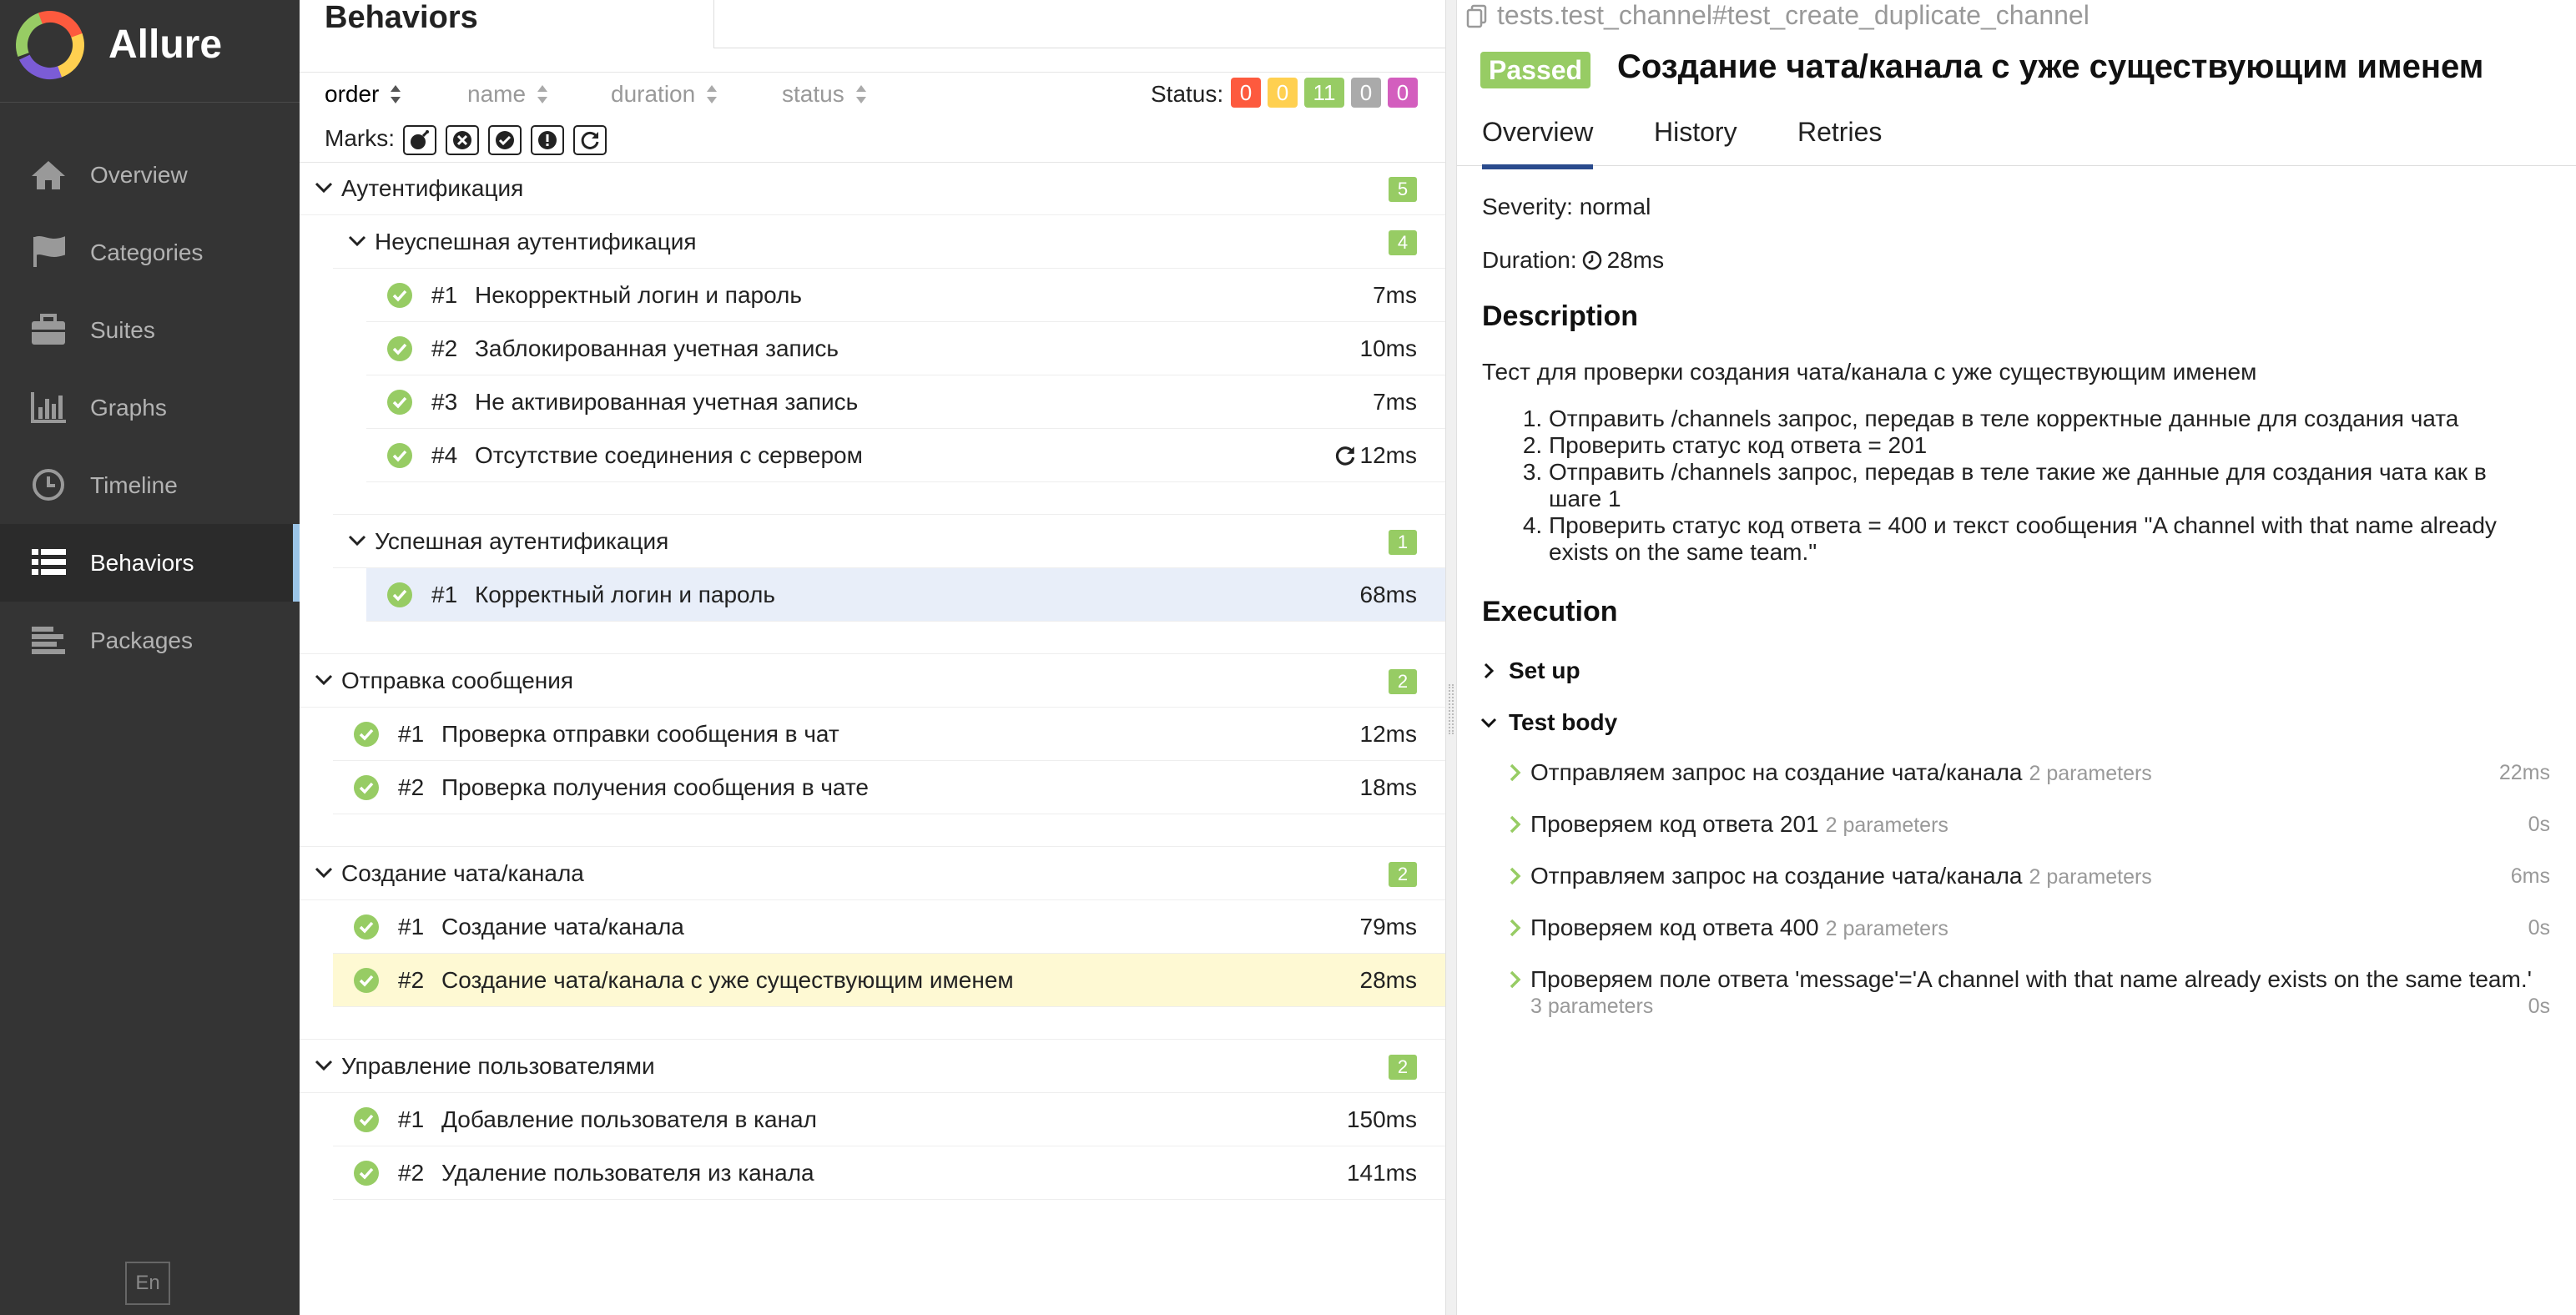 This screenshot has height=1315, width=2576. Describe the element at coordinates (2539, 824) in the screenshot. I see `step-duration: 0s` at that location.